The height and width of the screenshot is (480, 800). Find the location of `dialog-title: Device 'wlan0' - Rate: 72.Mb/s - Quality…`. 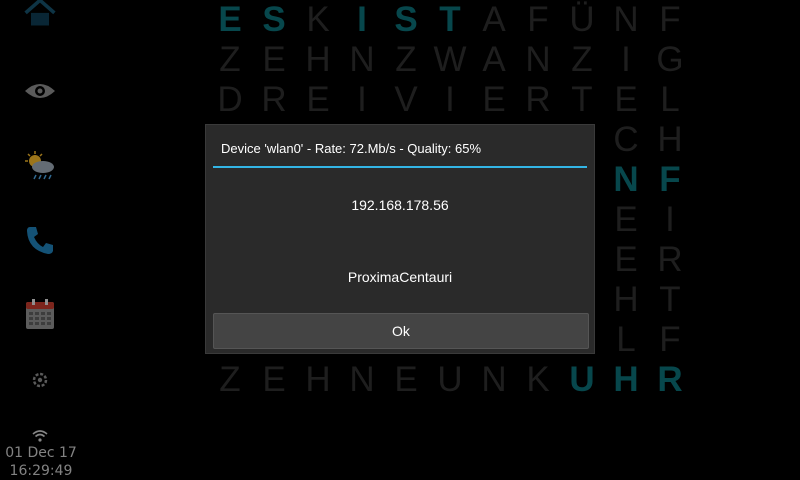

dialog-title: Device 'wlan0' - Rate: 72.Mb/s - Quality… is located at coordinates (351, 148).